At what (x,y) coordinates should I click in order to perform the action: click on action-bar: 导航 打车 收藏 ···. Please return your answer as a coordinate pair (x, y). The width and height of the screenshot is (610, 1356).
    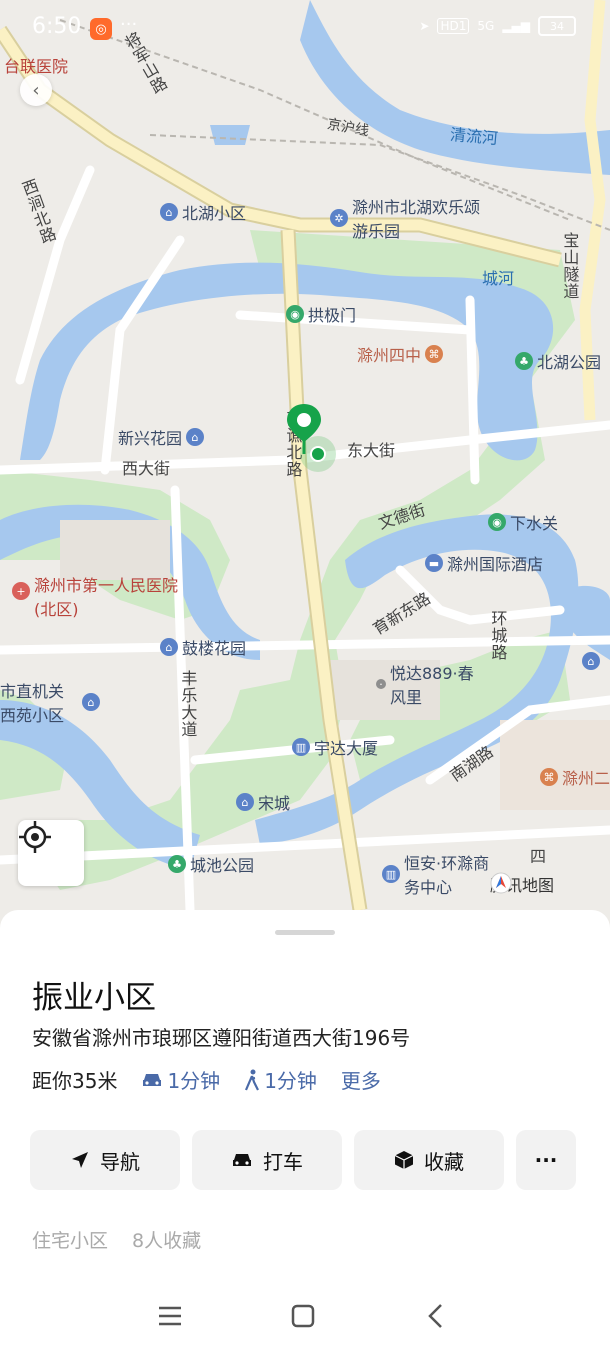
    Looking at the image, I should click on (303, 1160).